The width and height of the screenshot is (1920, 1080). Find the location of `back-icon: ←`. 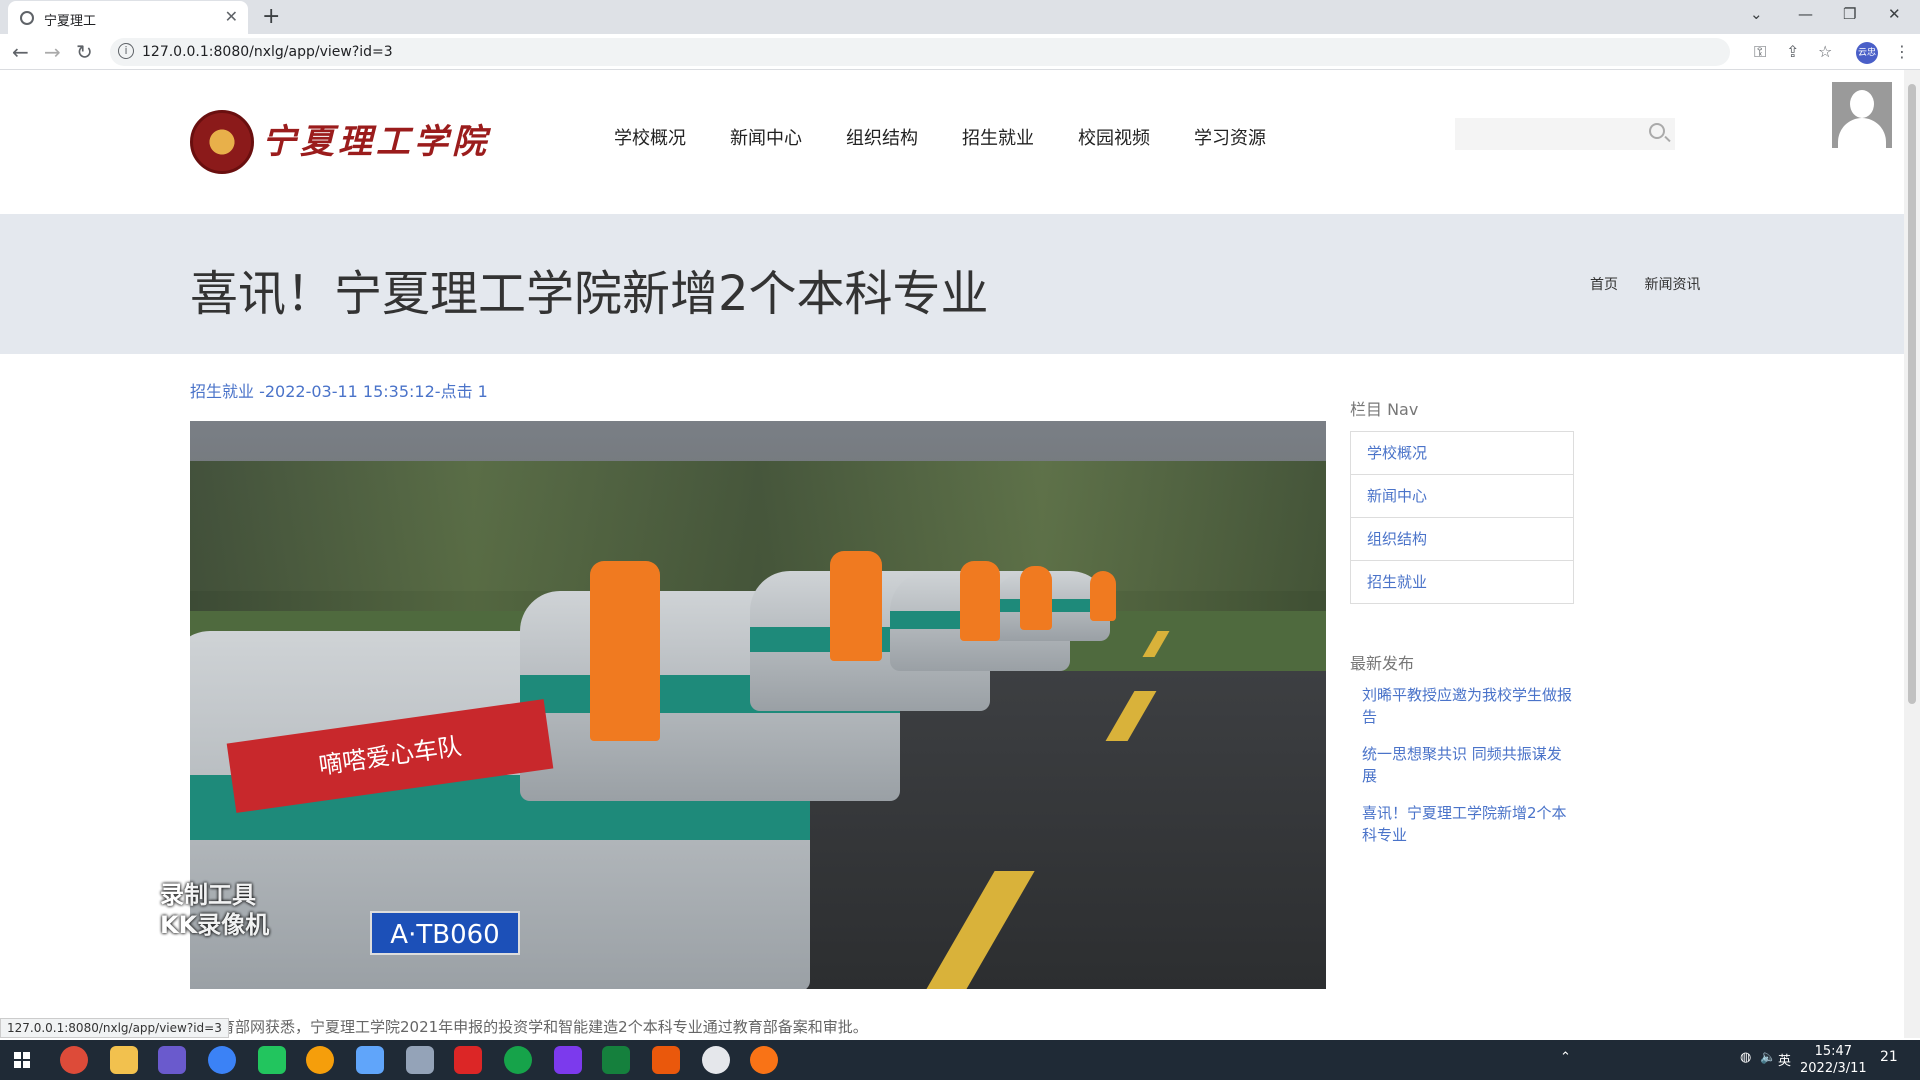

back-icon: ← is located at coordinates (20, 52).